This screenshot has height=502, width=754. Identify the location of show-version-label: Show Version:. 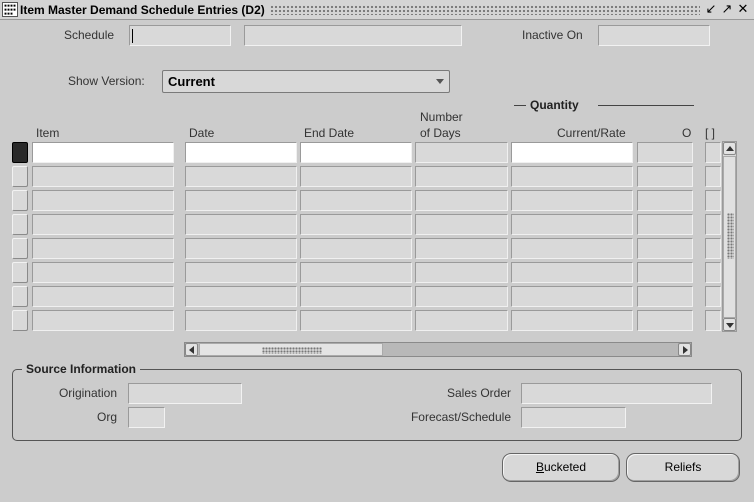
(106, 81).